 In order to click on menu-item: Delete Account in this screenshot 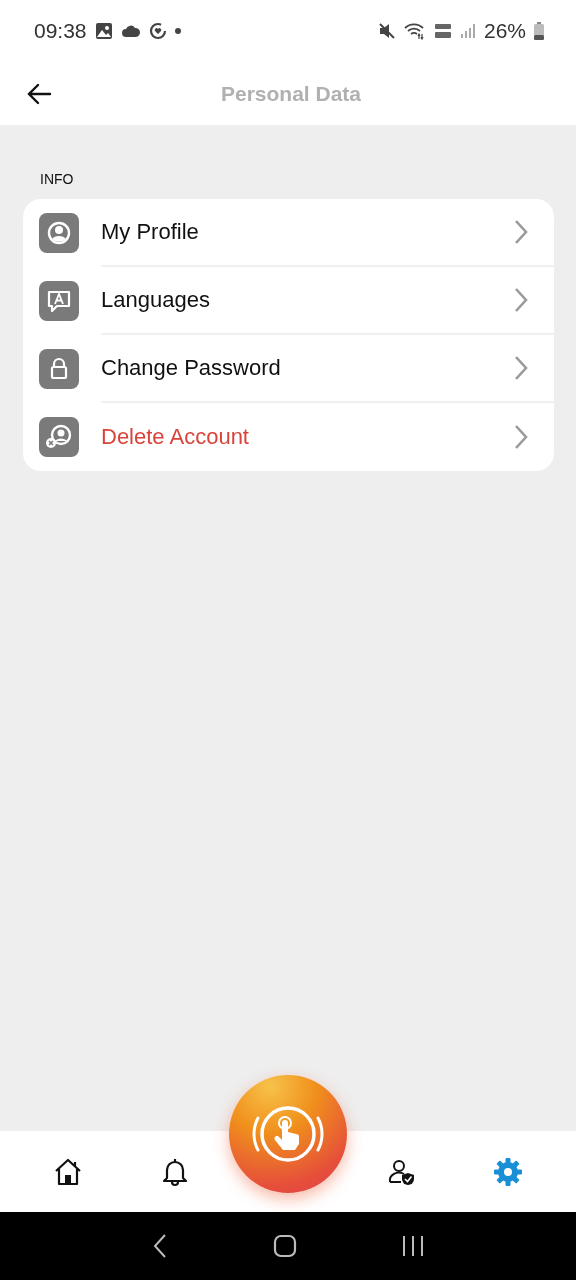, I will do `click(288, 437)`.